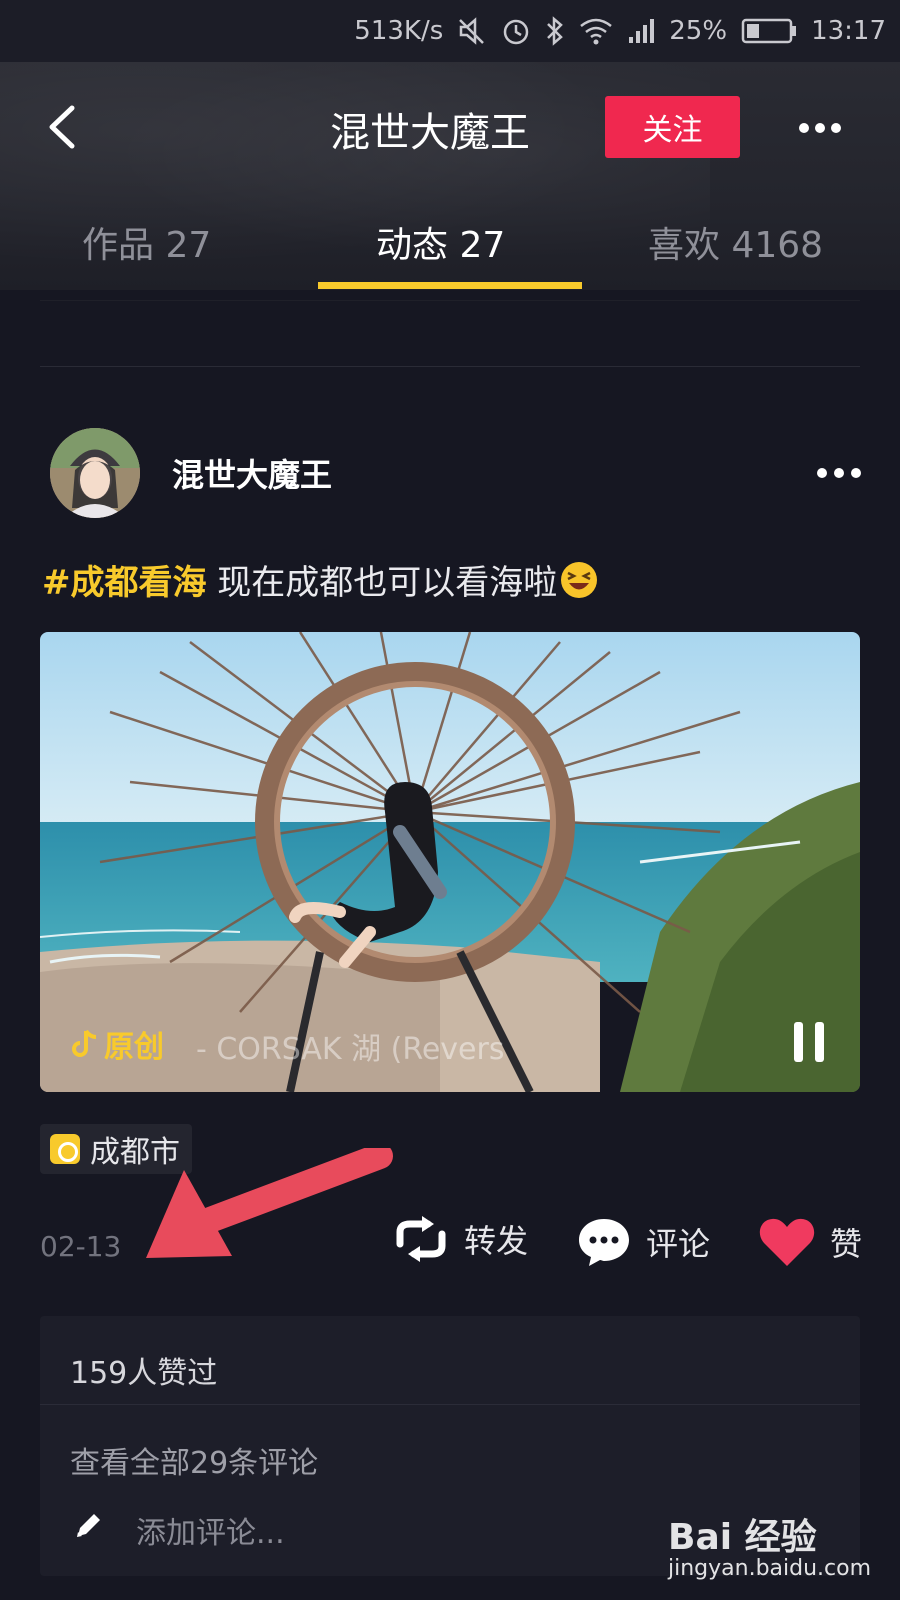 The width and height of the screenshot is (900, 1600). Describe the element at coordinates (642, 31) in the screenshot. I see `signal-icon` at that location.